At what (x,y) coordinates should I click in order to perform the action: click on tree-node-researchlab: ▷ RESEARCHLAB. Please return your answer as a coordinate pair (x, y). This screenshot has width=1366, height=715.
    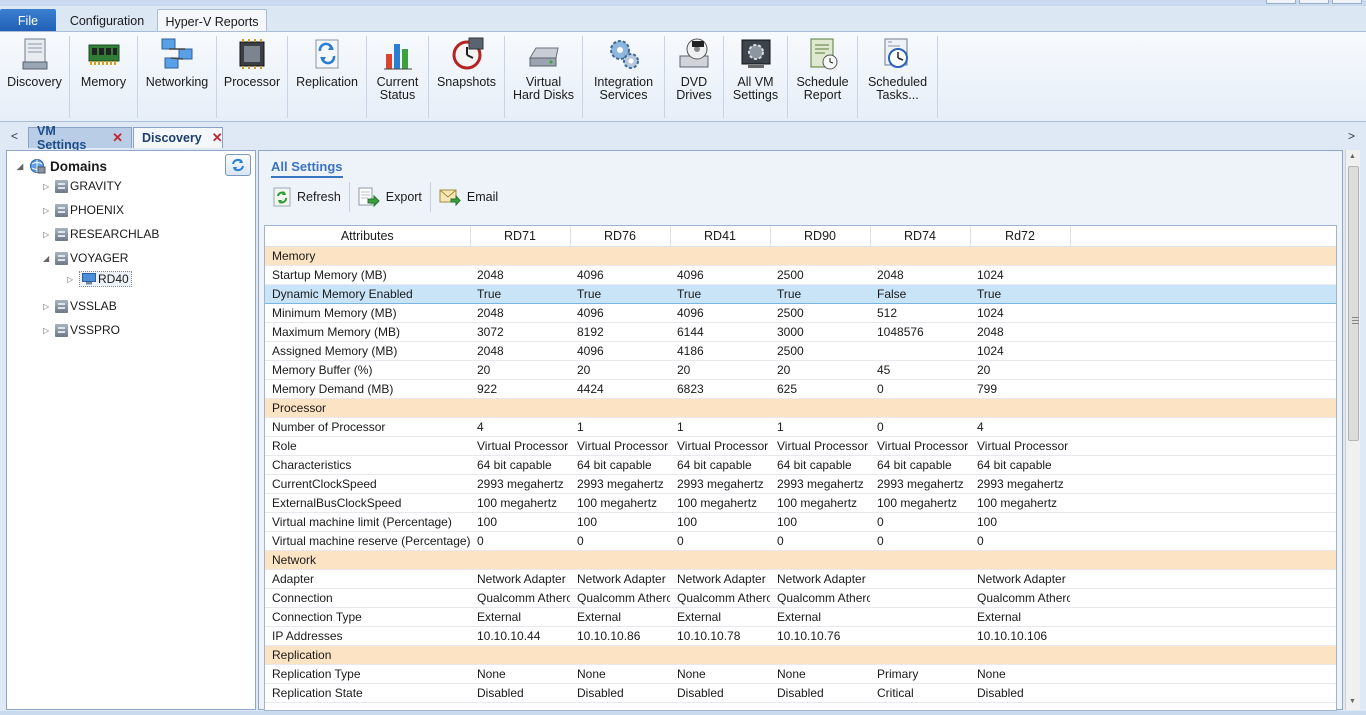
    Looking at the image, I should click on (101, 234).